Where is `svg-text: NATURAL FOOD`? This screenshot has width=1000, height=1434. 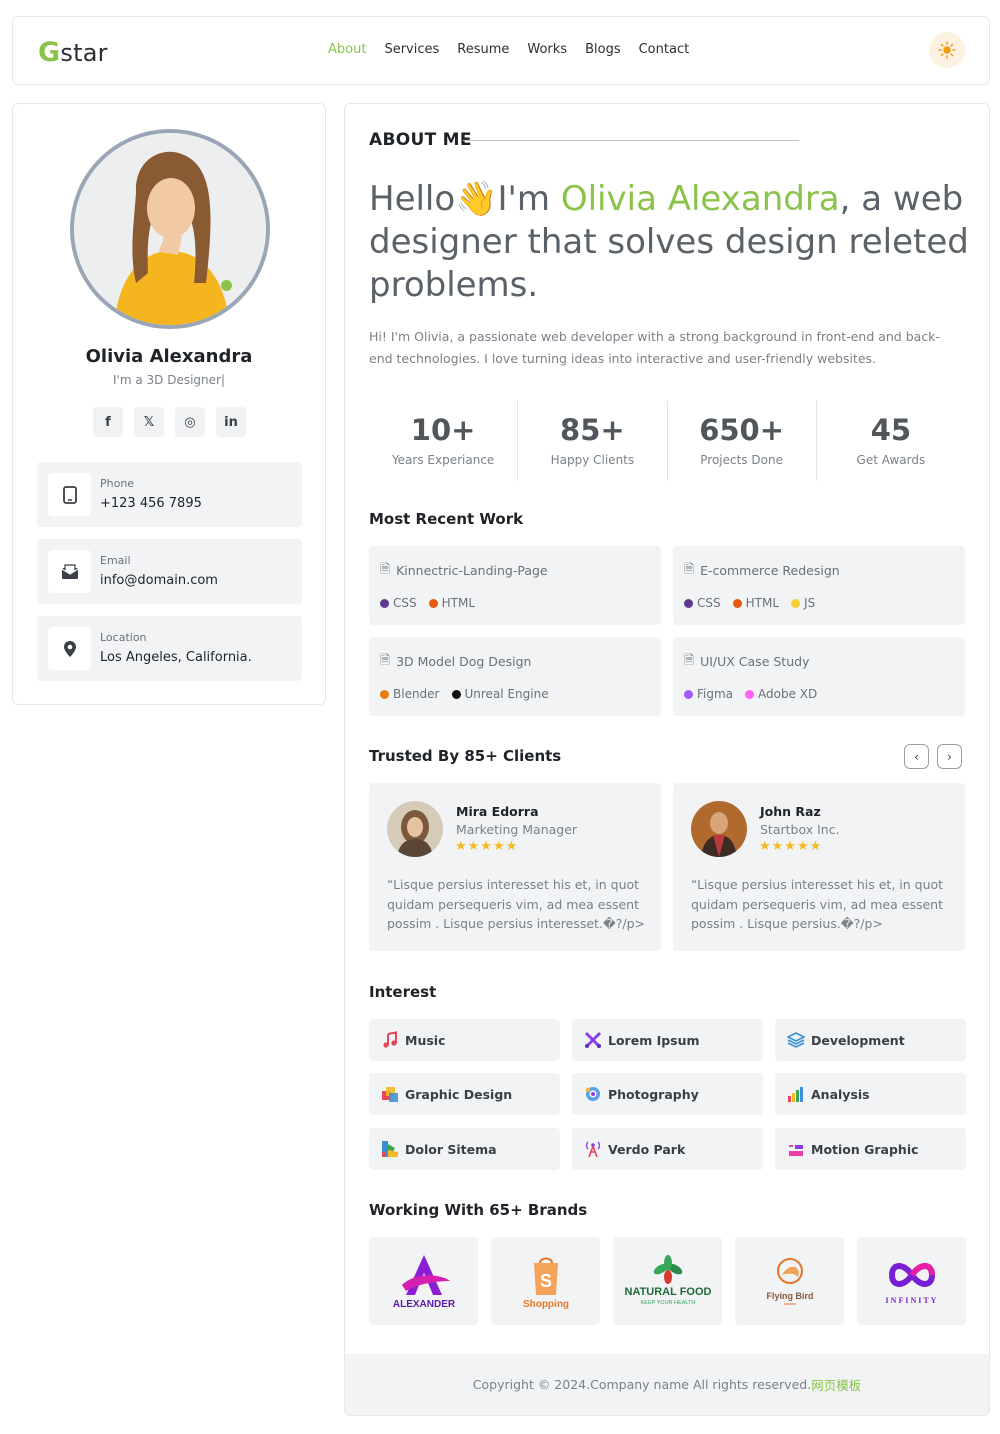 svg-text: NATURAL FOOD is located at coordinates (667, 1292).